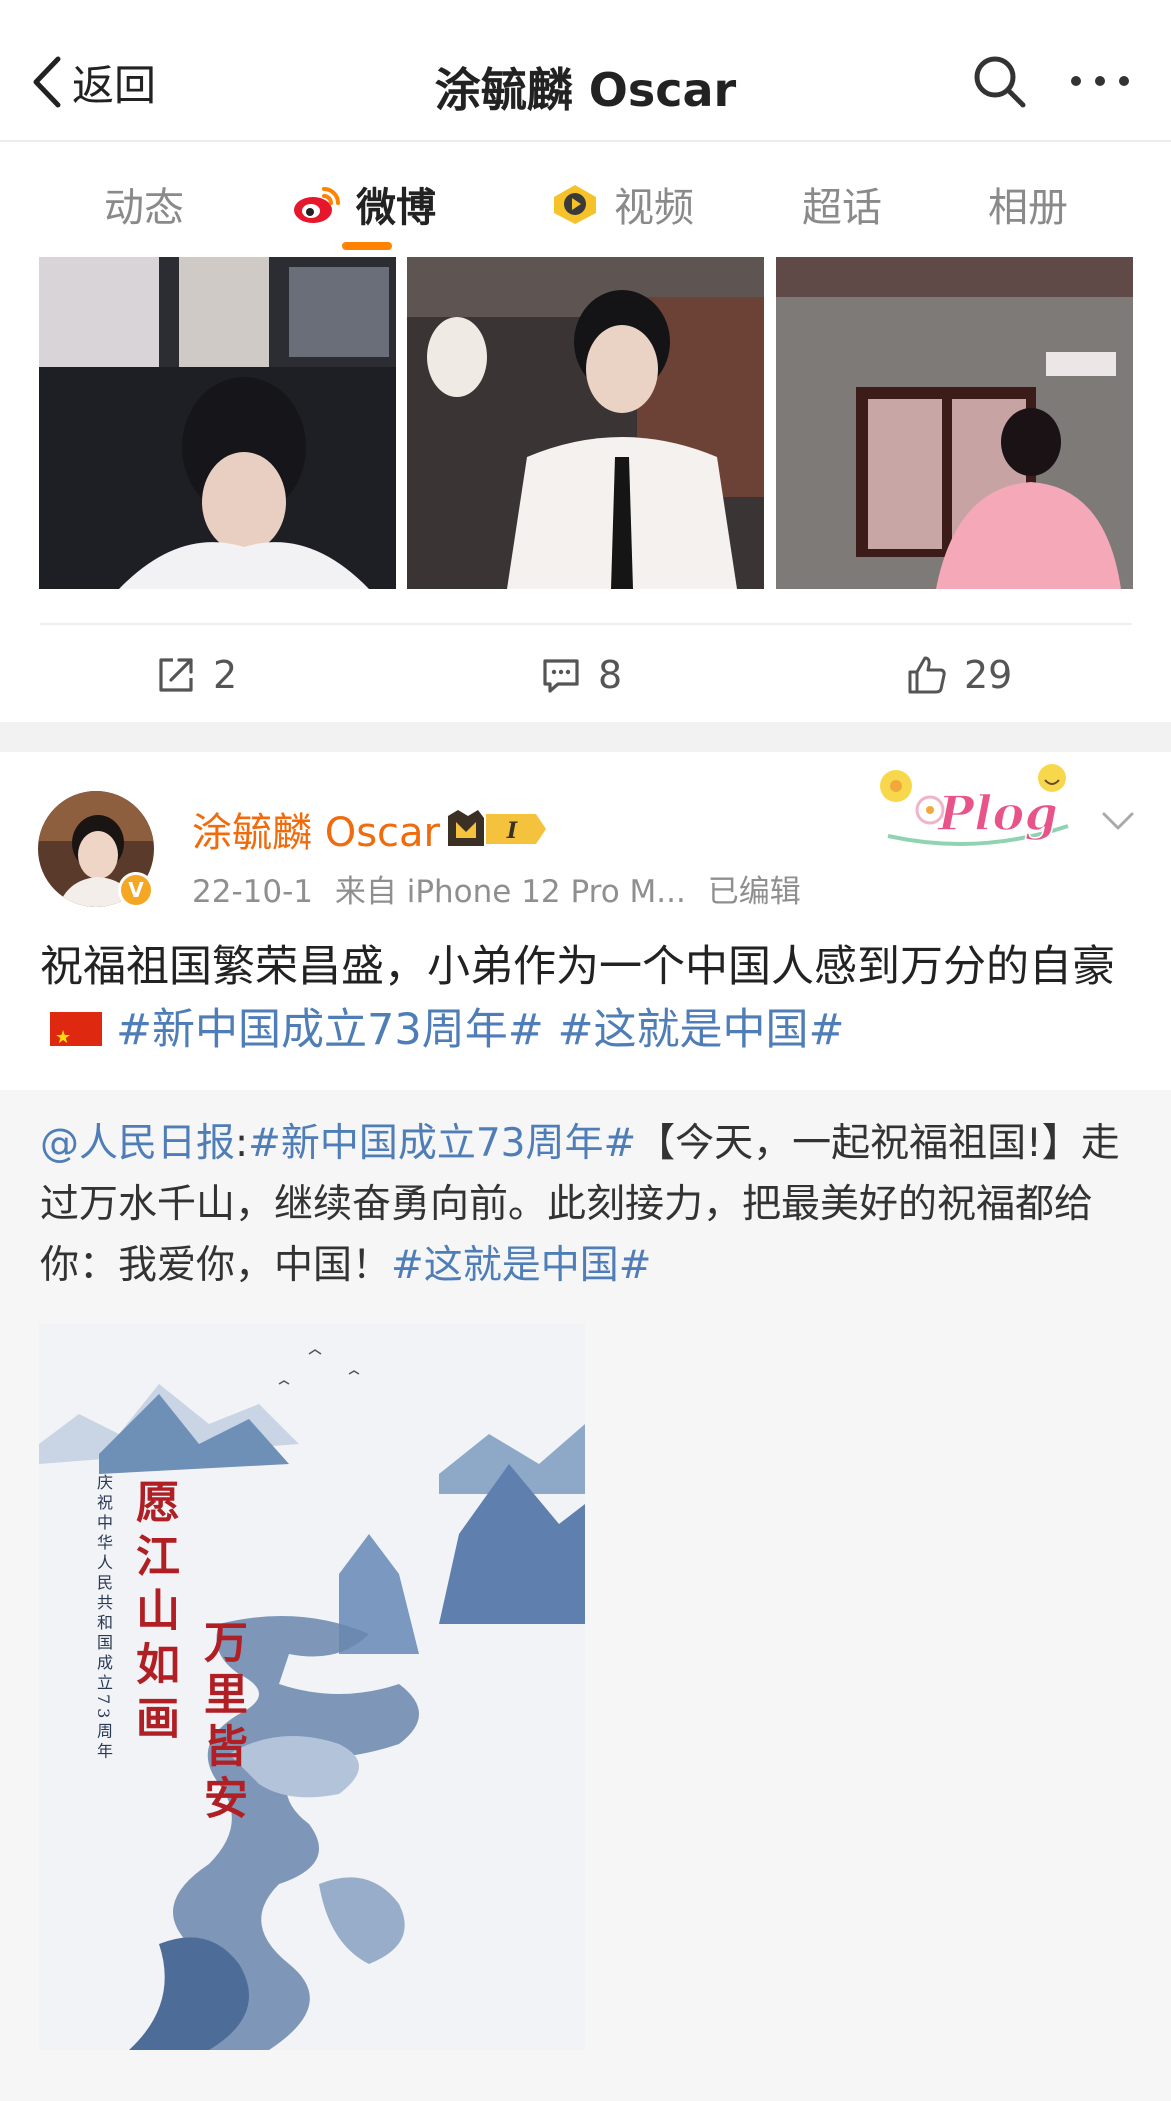 This screenshot has width=1171, height=2101. I want to click on repost-count: 2, so click(225, 675).